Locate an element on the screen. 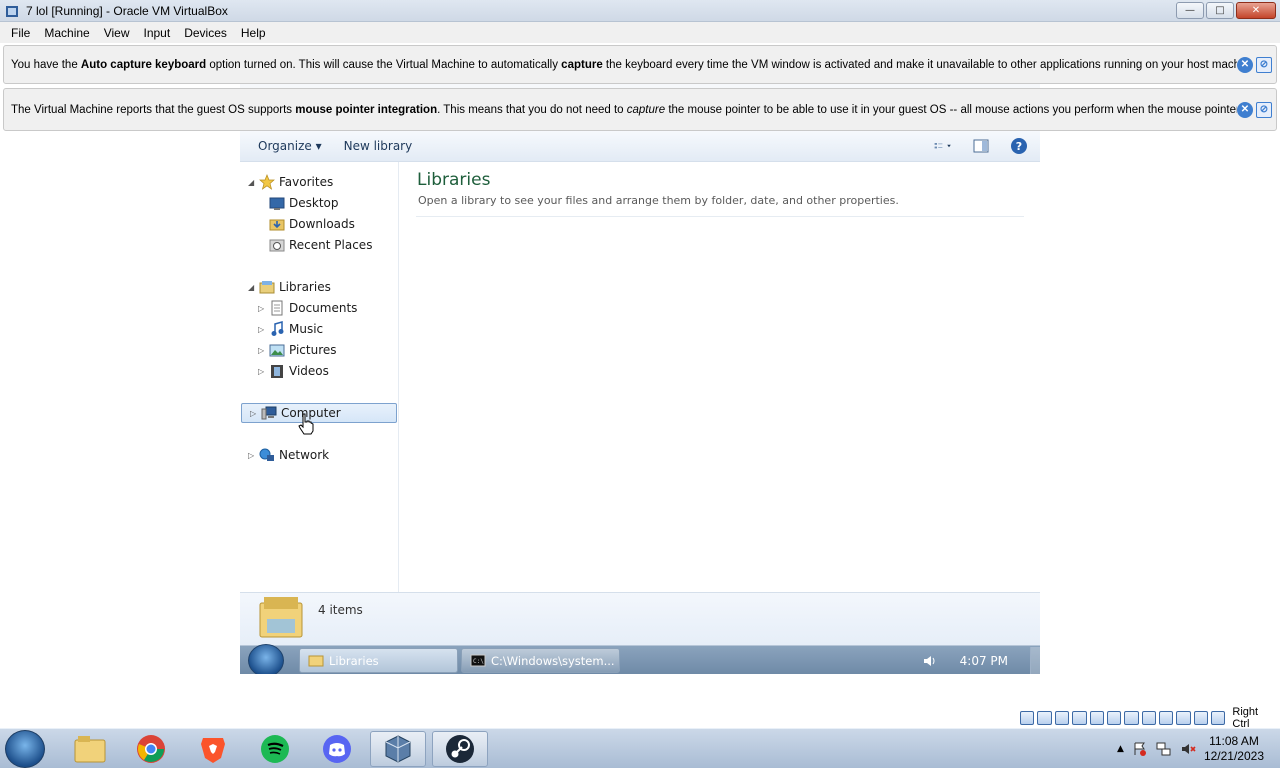 The width and height of the screenshot is (1280, 768). notice-buttons: ✕ ⊘ is located at coordinates (1254, 64).